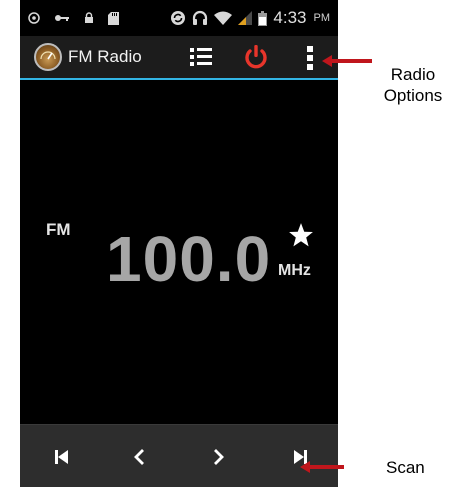 The height and width of the screenshot is (487, 467). I want to click on sdcard-icon, so click(113, 18).